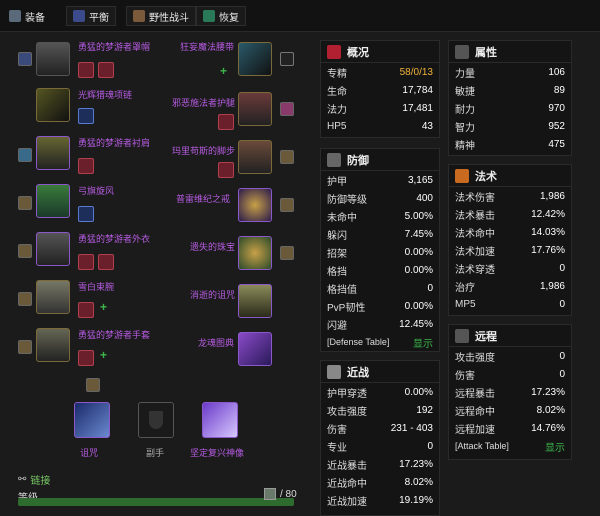 This screenshot has height=516, width=600. What do you see at coordinates (417, 108) in the screenshot?
I see `stat-value: 17,481` at bounding box center [417, 108].